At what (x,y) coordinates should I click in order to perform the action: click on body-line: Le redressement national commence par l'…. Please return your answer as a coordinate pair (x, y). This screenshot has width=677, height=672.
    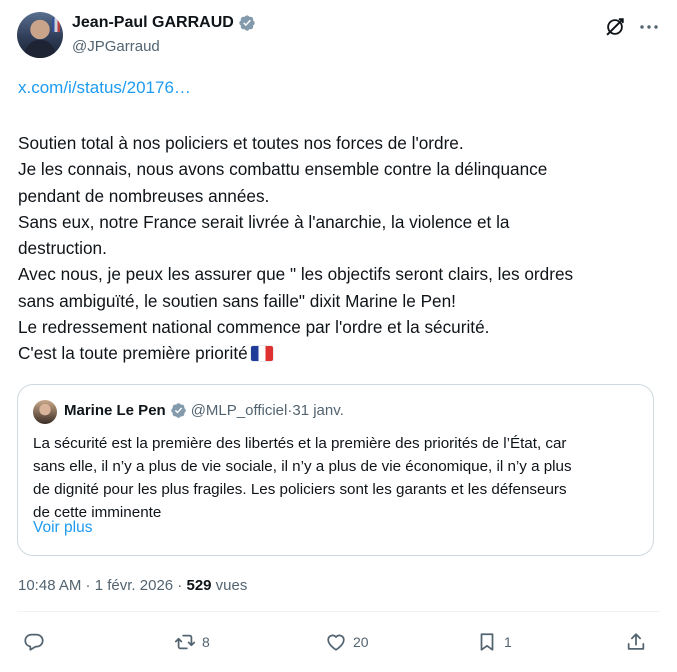
    Looking at the image, I should click on (254, 327).